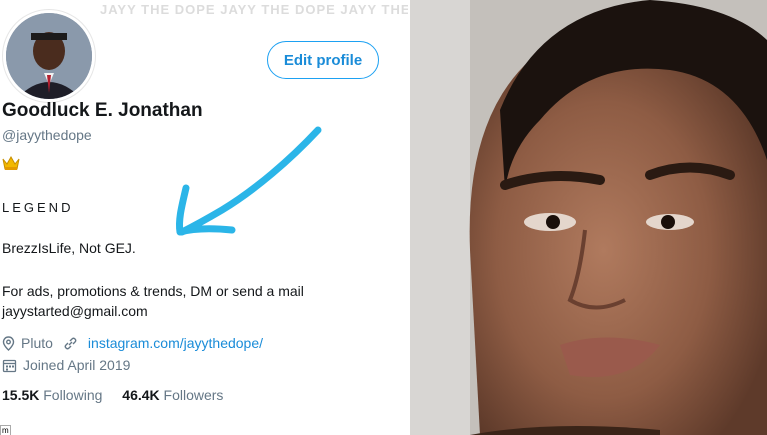 This screenshot has height=435, width=767. What do you see at coordinates (21, 395) in the screenshot?
I see `following-count: 15.5K` at bounding box center [21, 395].